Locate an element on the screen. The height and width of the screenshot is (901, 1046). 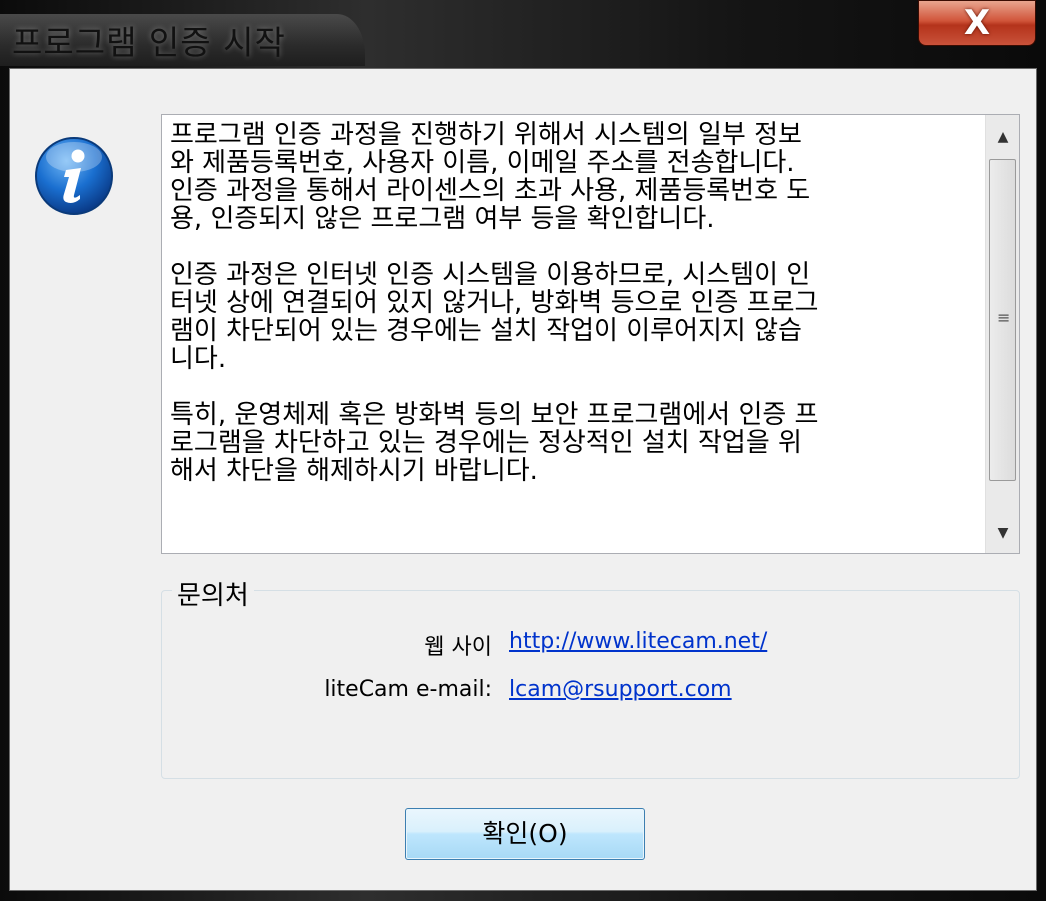
contact-group-legend: 문의처 is located at coordinates (213, 593).